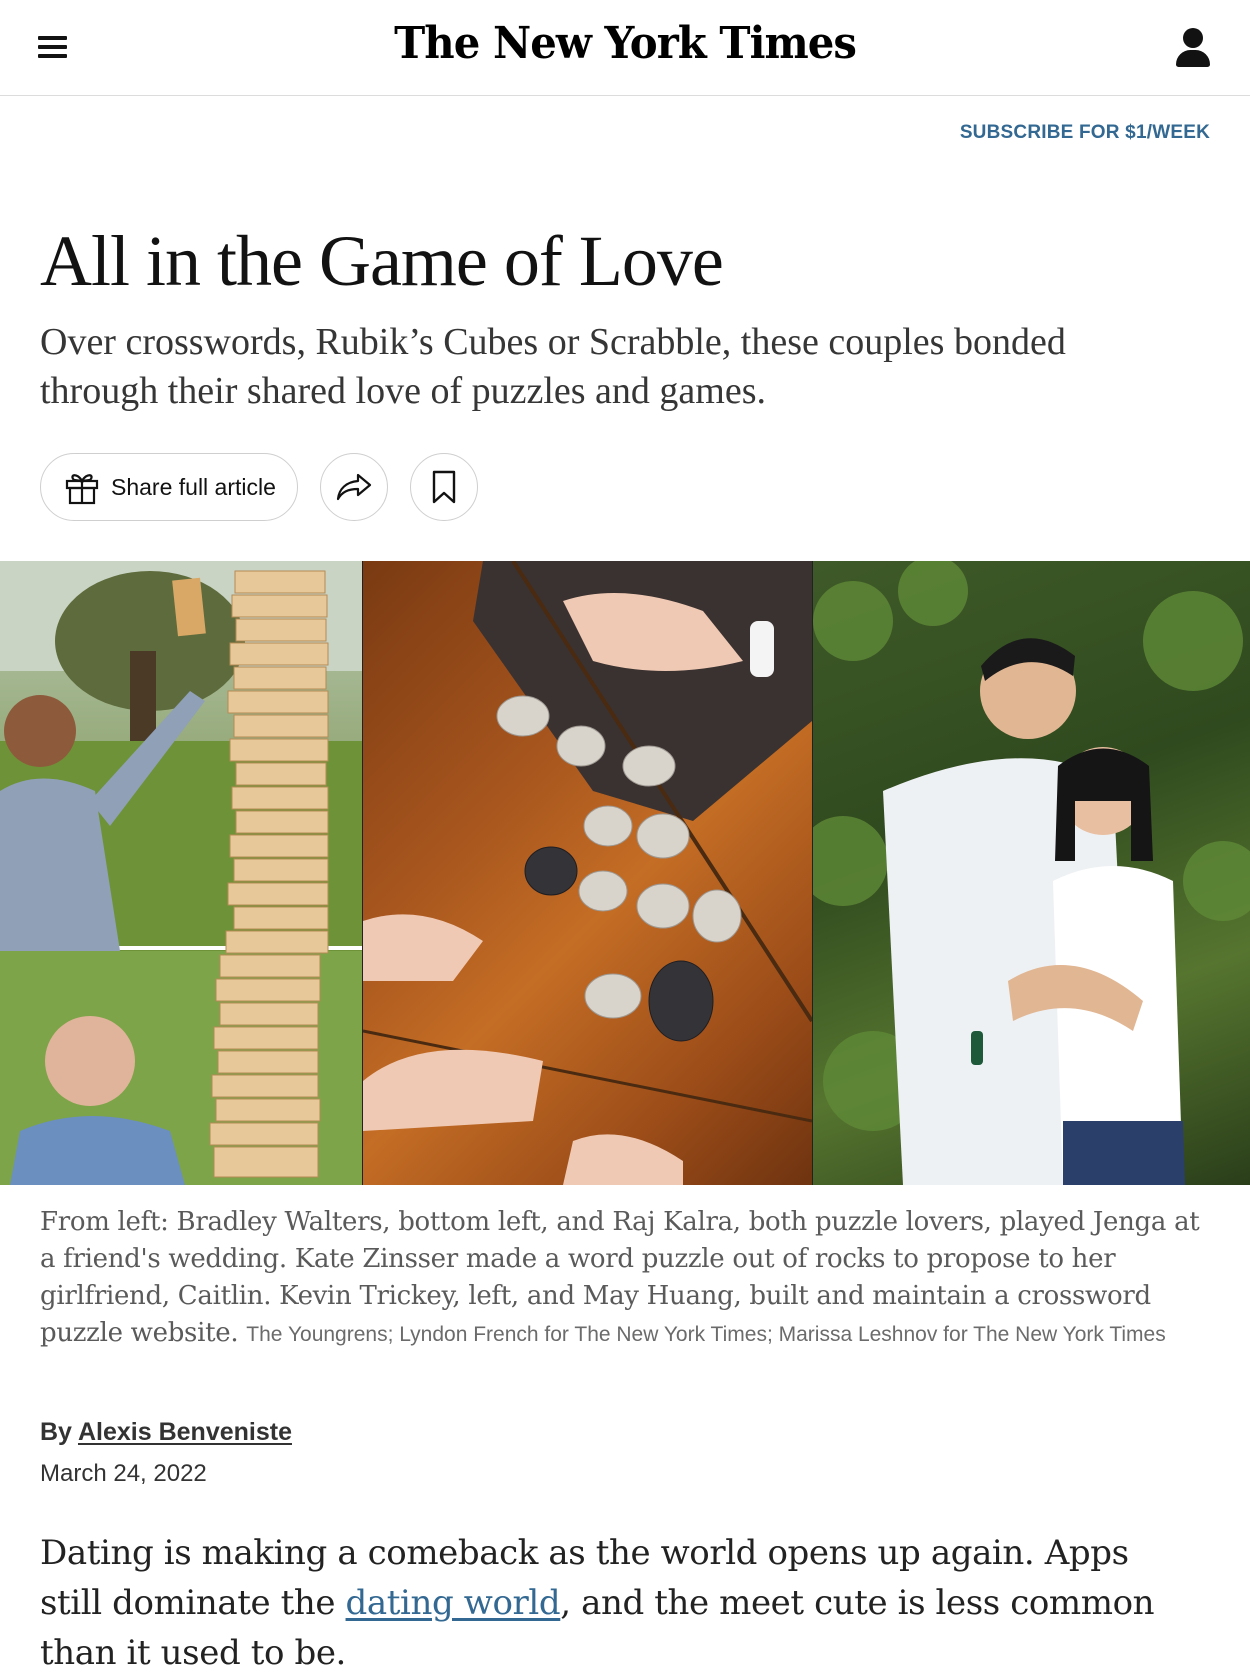  I want to click on photo-rock-puzzle, so click(587, 873).